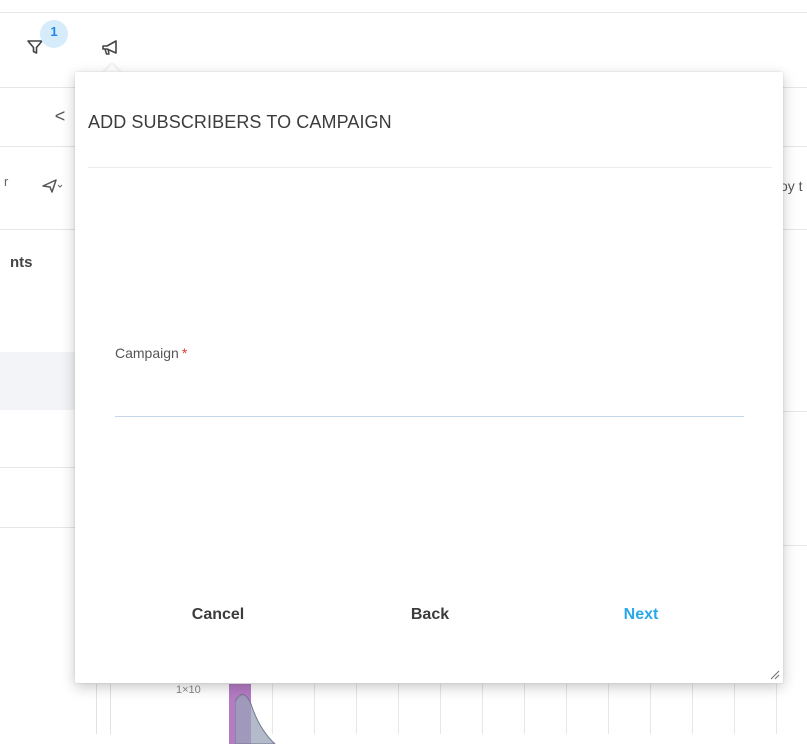 The width and height of the screenshot is (807, 744). What do you see at coordinates (240, 122) in the screenshot?
I see `dialog-title: ADD SUBSCRIBERS TO CAMPAIGN` at bounding box center [240, 122].